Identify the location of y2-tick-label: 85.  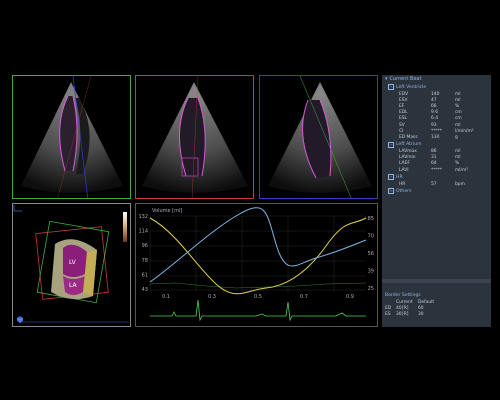
(371, 219).